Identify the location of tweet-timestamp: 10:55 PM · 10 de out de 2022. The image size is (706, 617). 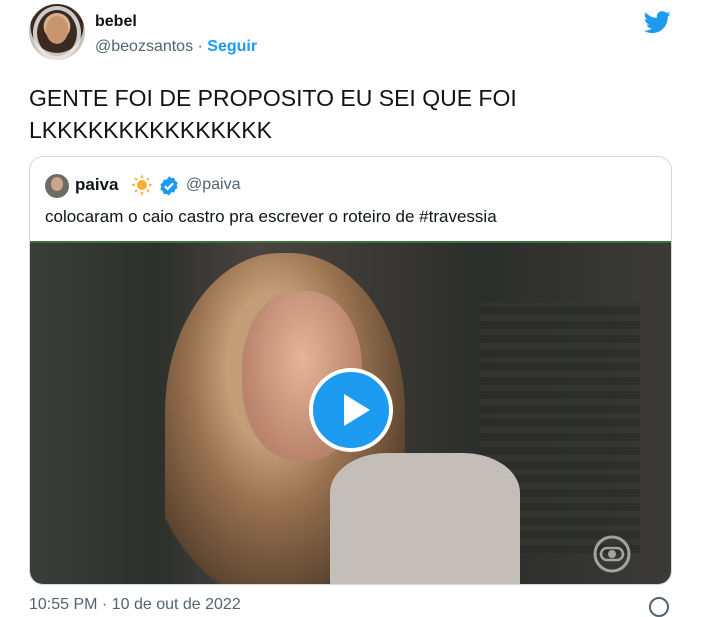
(135, 605).